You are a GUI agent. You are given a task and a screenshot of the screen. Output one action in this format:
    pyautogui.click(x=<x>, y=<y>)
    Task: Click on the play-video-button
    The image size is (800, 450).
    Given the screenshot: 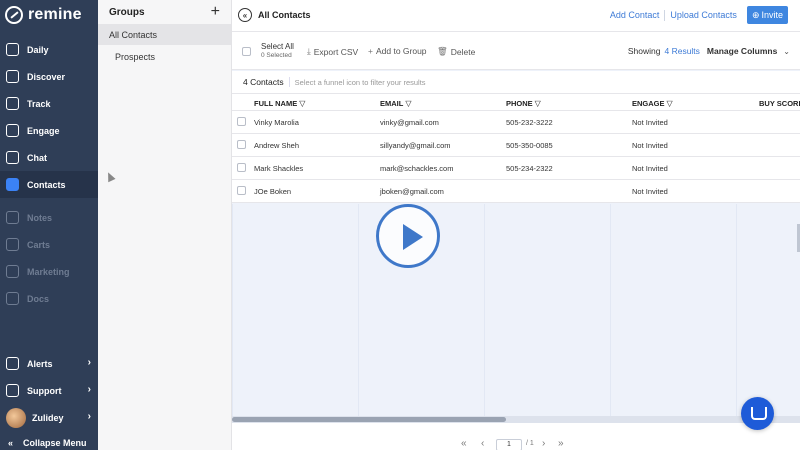 What is the action you would take?
    pyautogui.click(x=408, y=236)
    